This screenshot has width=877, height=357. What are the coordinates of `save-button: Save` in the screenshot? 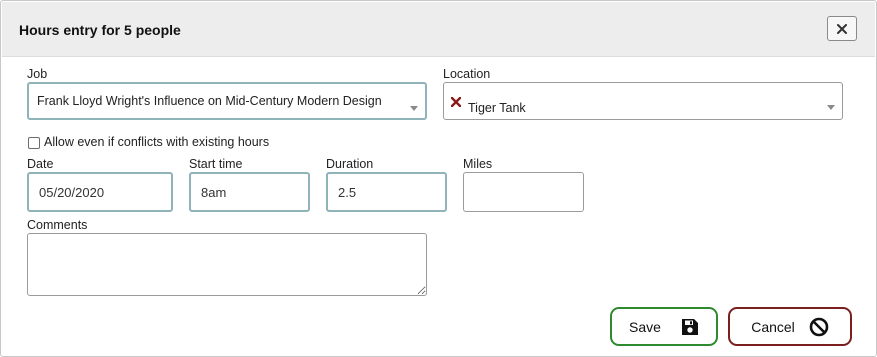 It's located at (664, 326).